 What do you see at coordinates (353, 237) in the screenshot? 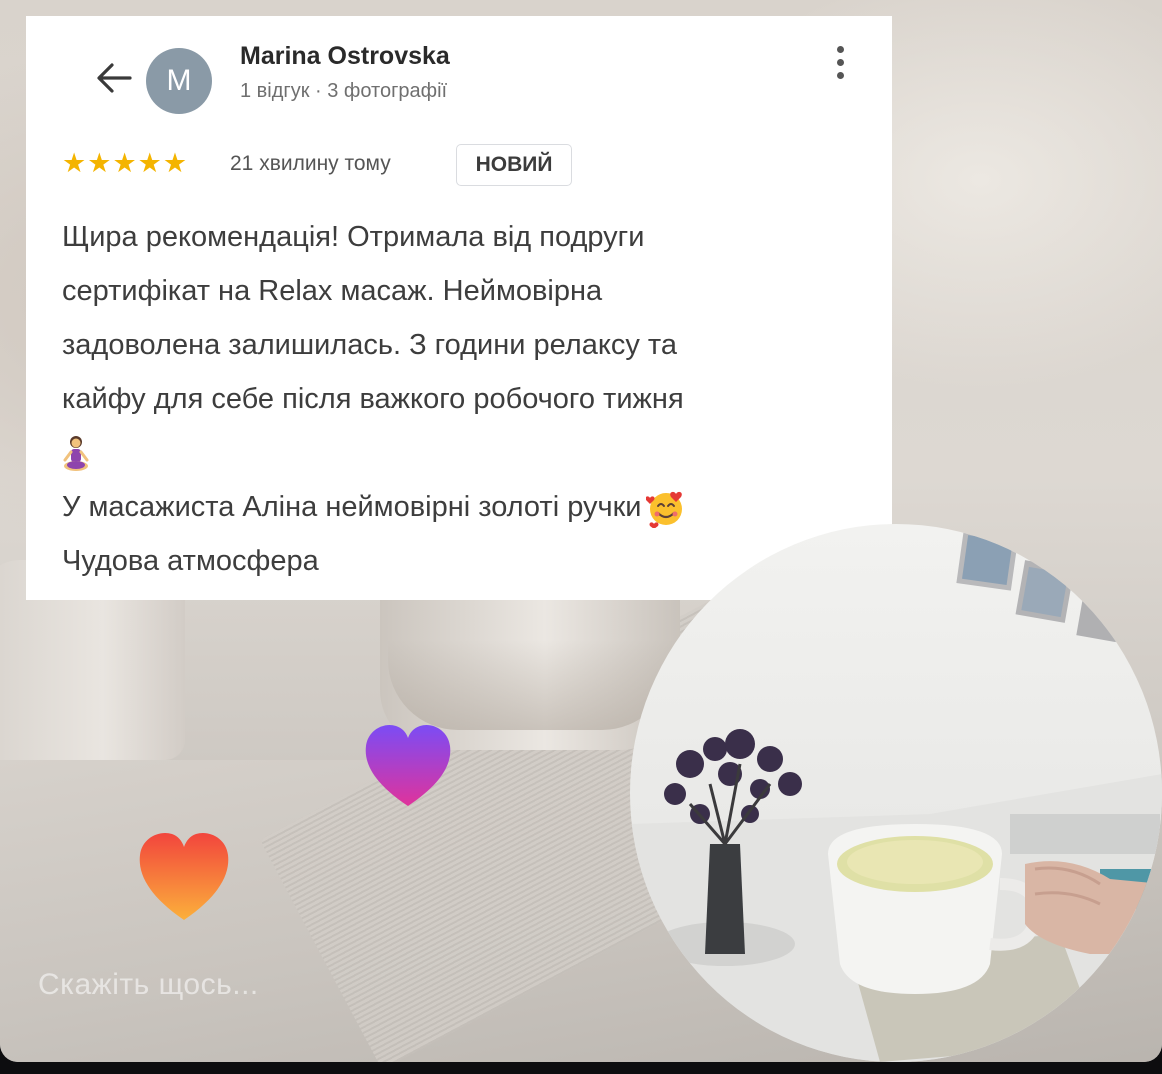
I see `review-text-line: Щира рекомендація! Отримала від подруги` at bounding box center [353, 237].